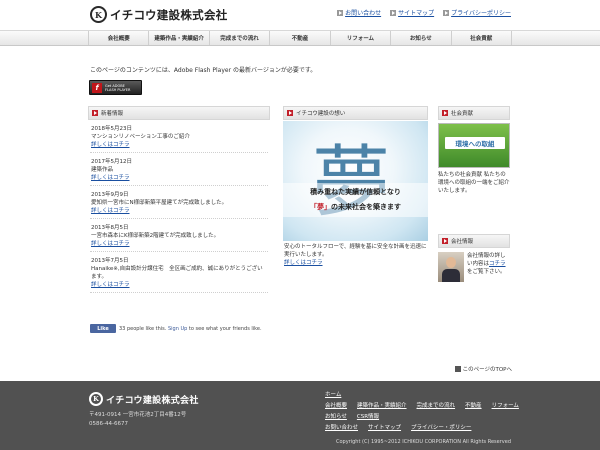 This screenshot has width=600, height=450. Describe the element at coordinates (473, 406) in the screenshot. I see `footer-link-real-estate: 不動産` at that location.